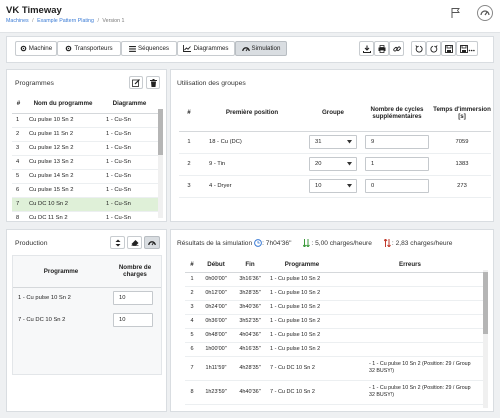 Image resolution: width=500 pixels, height=418 pixels. Describe the element at coordinates (85, 134) in the screenshot. I see `programme-row: 2 Cu pulse 11 Sn 2 1 - Cu-Sn` at that location.